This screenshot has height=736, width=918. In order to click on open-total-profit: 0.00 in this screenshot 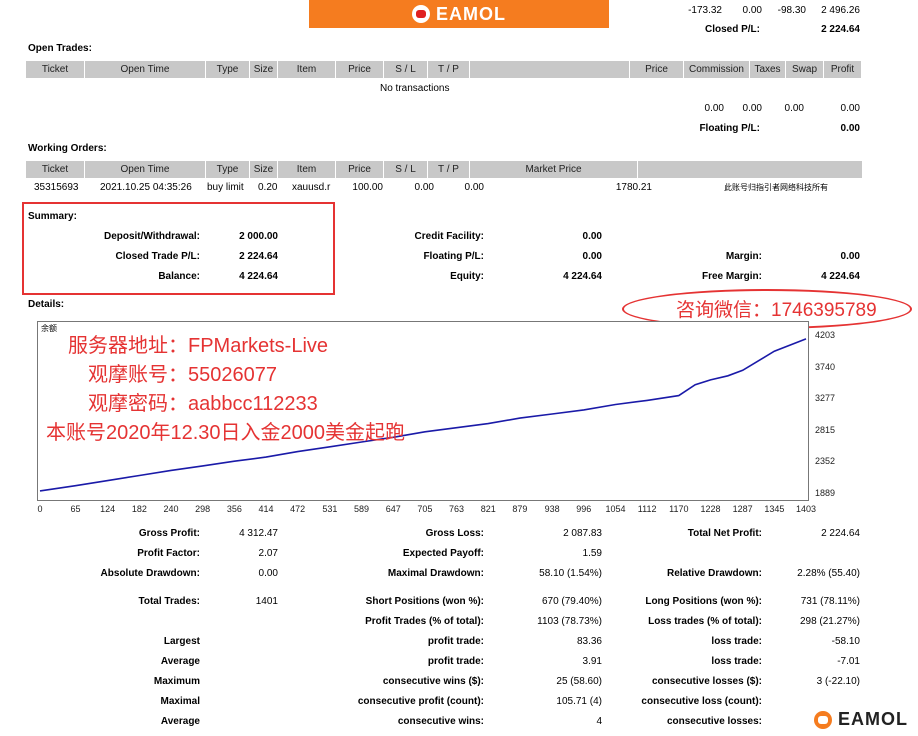, I will do `click(850, 108)`.